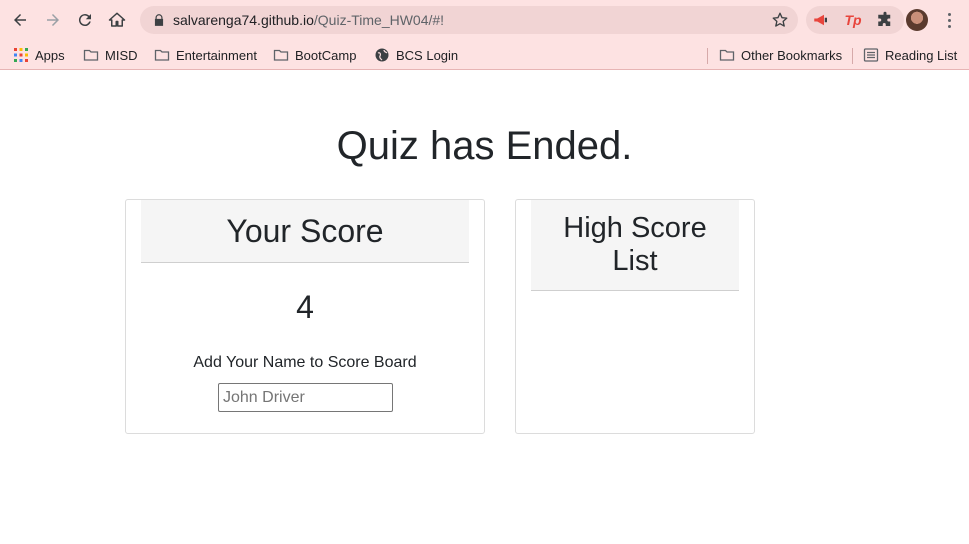  Describe the element at coordinates (635, 245) in the screenshot. I see `high-score-card-header: High Score List` at that location.